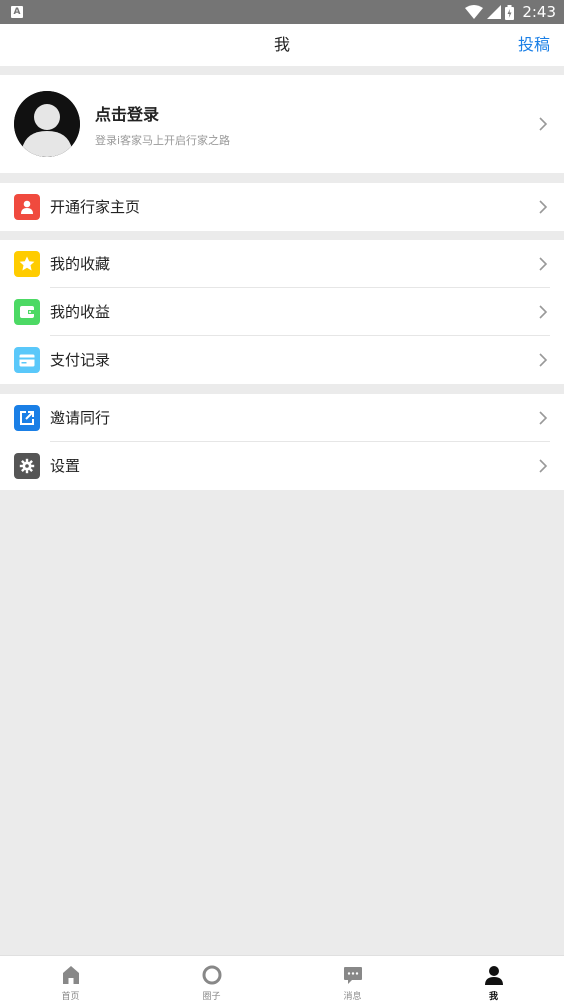  What do you see at coordinates (27, 312) in the screenshot?
I see `wallet-icon` at bounding box center [27, 312].